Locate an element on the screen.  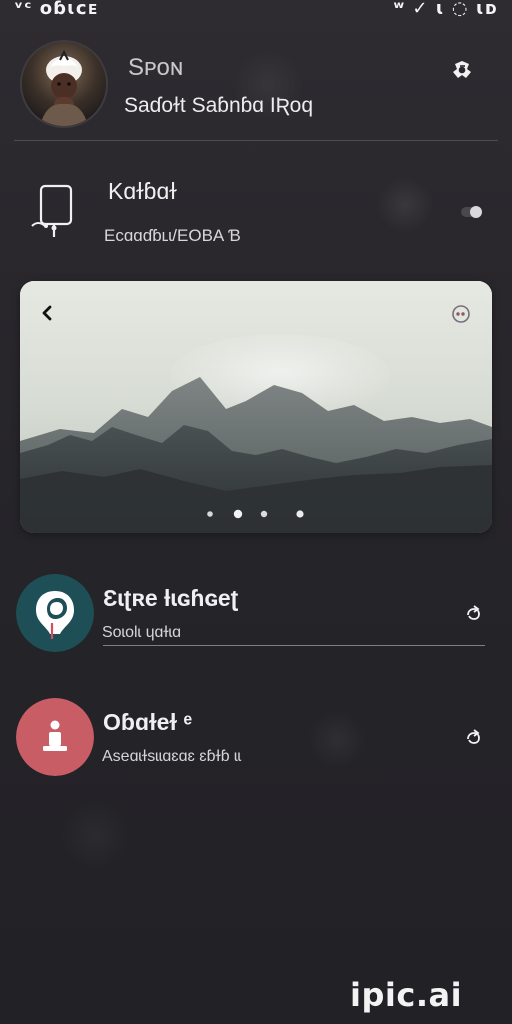
profile-avatar-image is located at coordinates (64, 84).